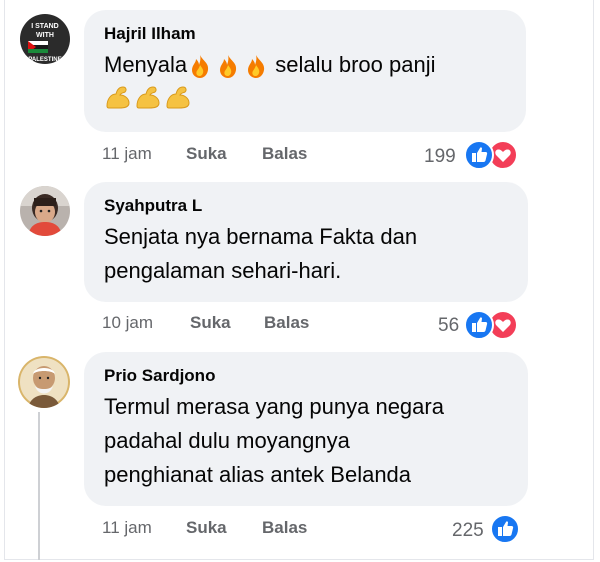 This screenshot has width=600, height=562. What do you see at coordinates (352, 64) in the screenshot?
I see `comment-text-end: selalu broo panji` at bounding box center [352, 64].